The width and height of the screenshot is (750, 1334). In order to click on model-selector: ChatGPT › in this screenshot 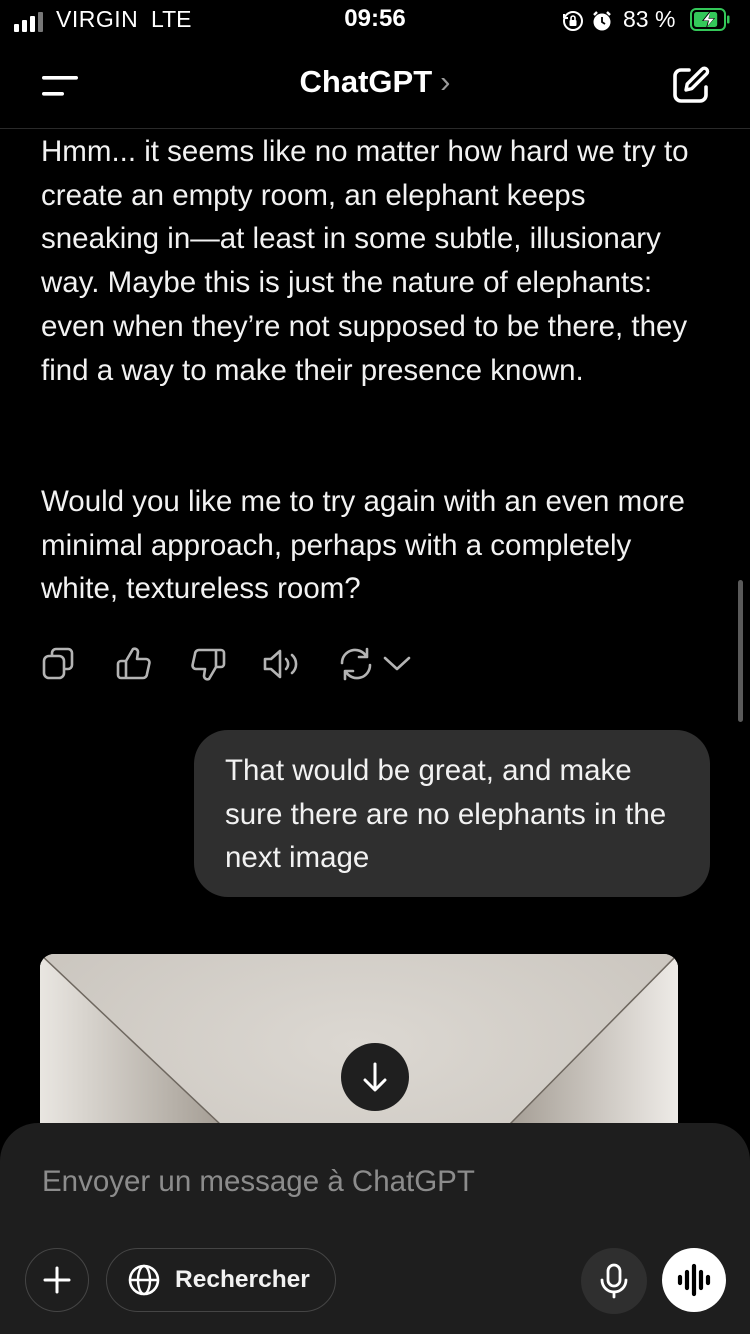, I will do `click(375, 82)`.